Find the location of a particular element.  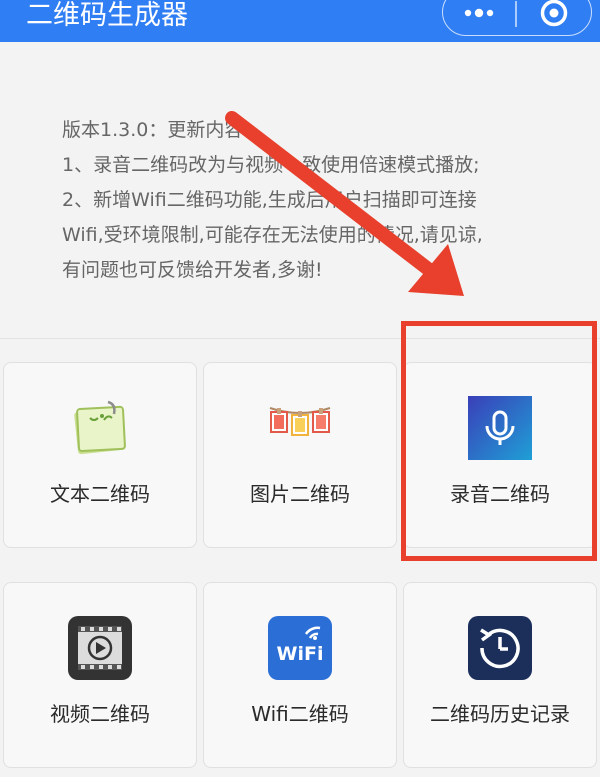

svg-text: WiFi is located at coordinates (300, 654).